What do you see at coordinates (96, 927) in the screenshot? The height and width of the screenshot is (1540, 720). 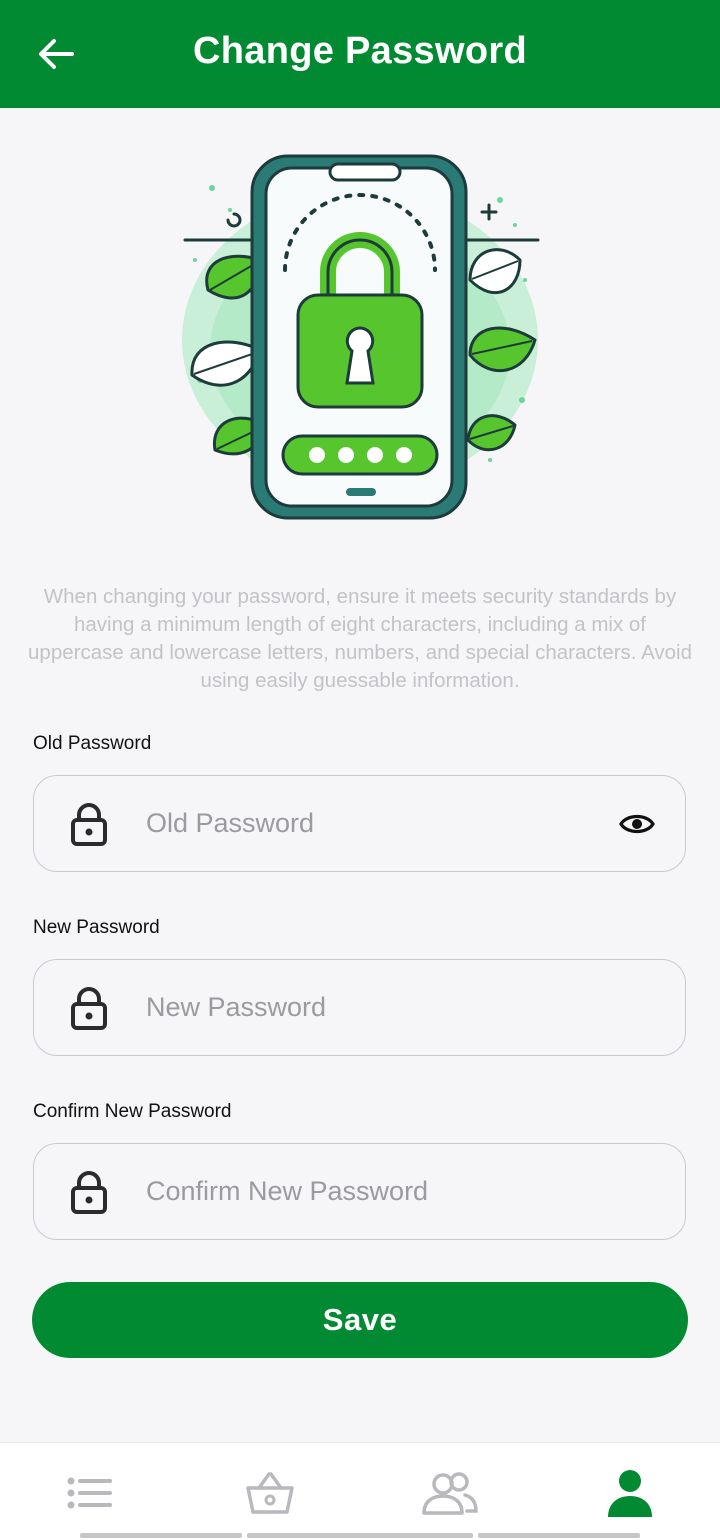 I see `new-password-label: New Password` at bounding box center [96, 927].